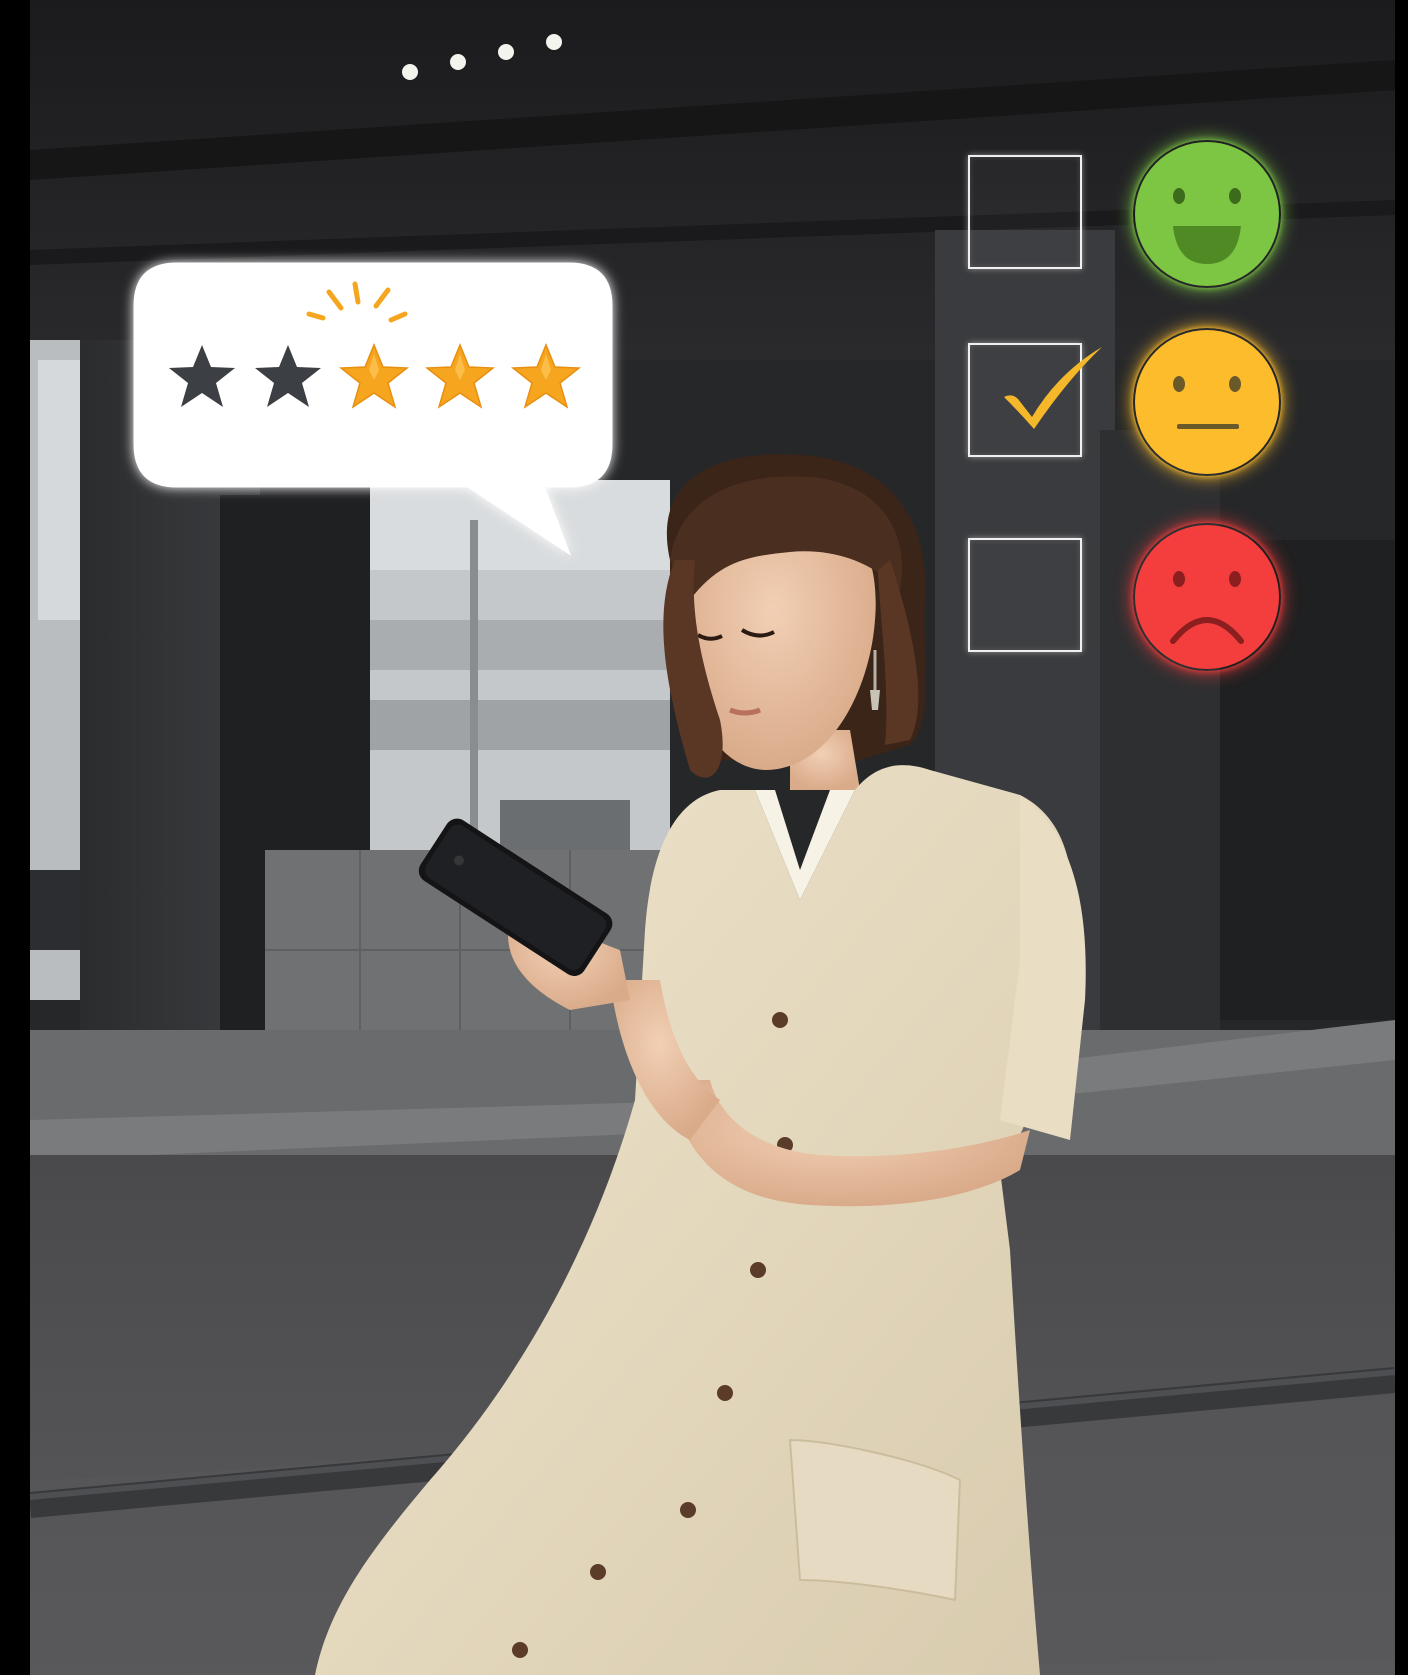  I want to click on checkbox-happy, so click(1025, 212).